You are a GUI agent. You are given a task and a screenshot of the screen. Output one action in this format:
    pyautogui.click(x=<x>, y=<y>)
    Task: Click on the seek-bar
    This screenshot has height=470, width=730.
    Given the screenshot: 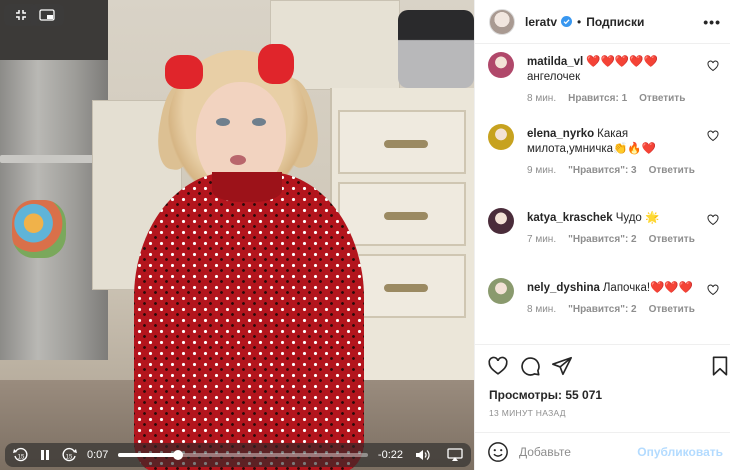 What is the action you would take?
    pyautogui.click(x=243, y=455)
    